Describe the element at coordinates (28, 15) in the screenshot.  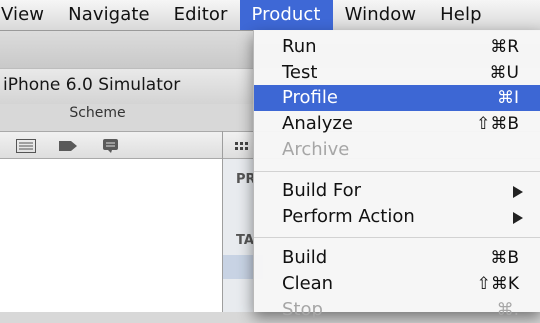
I see `menu-view: View` at that location.